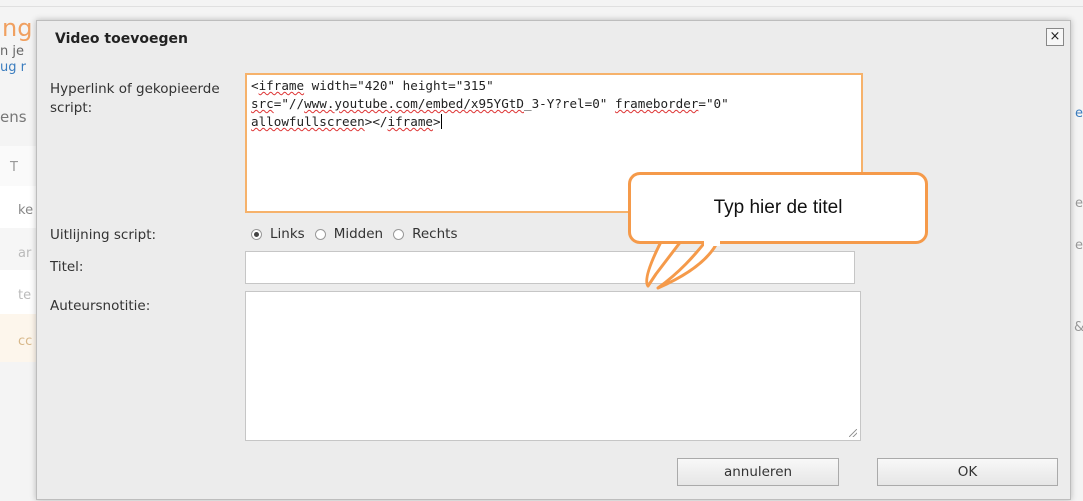 This screenshot has height=501, width=1083. What do you see at coordinates (758, 472) in the screenshot?
I see `cancel-button: annuleren` at bounding box center [758, 472].